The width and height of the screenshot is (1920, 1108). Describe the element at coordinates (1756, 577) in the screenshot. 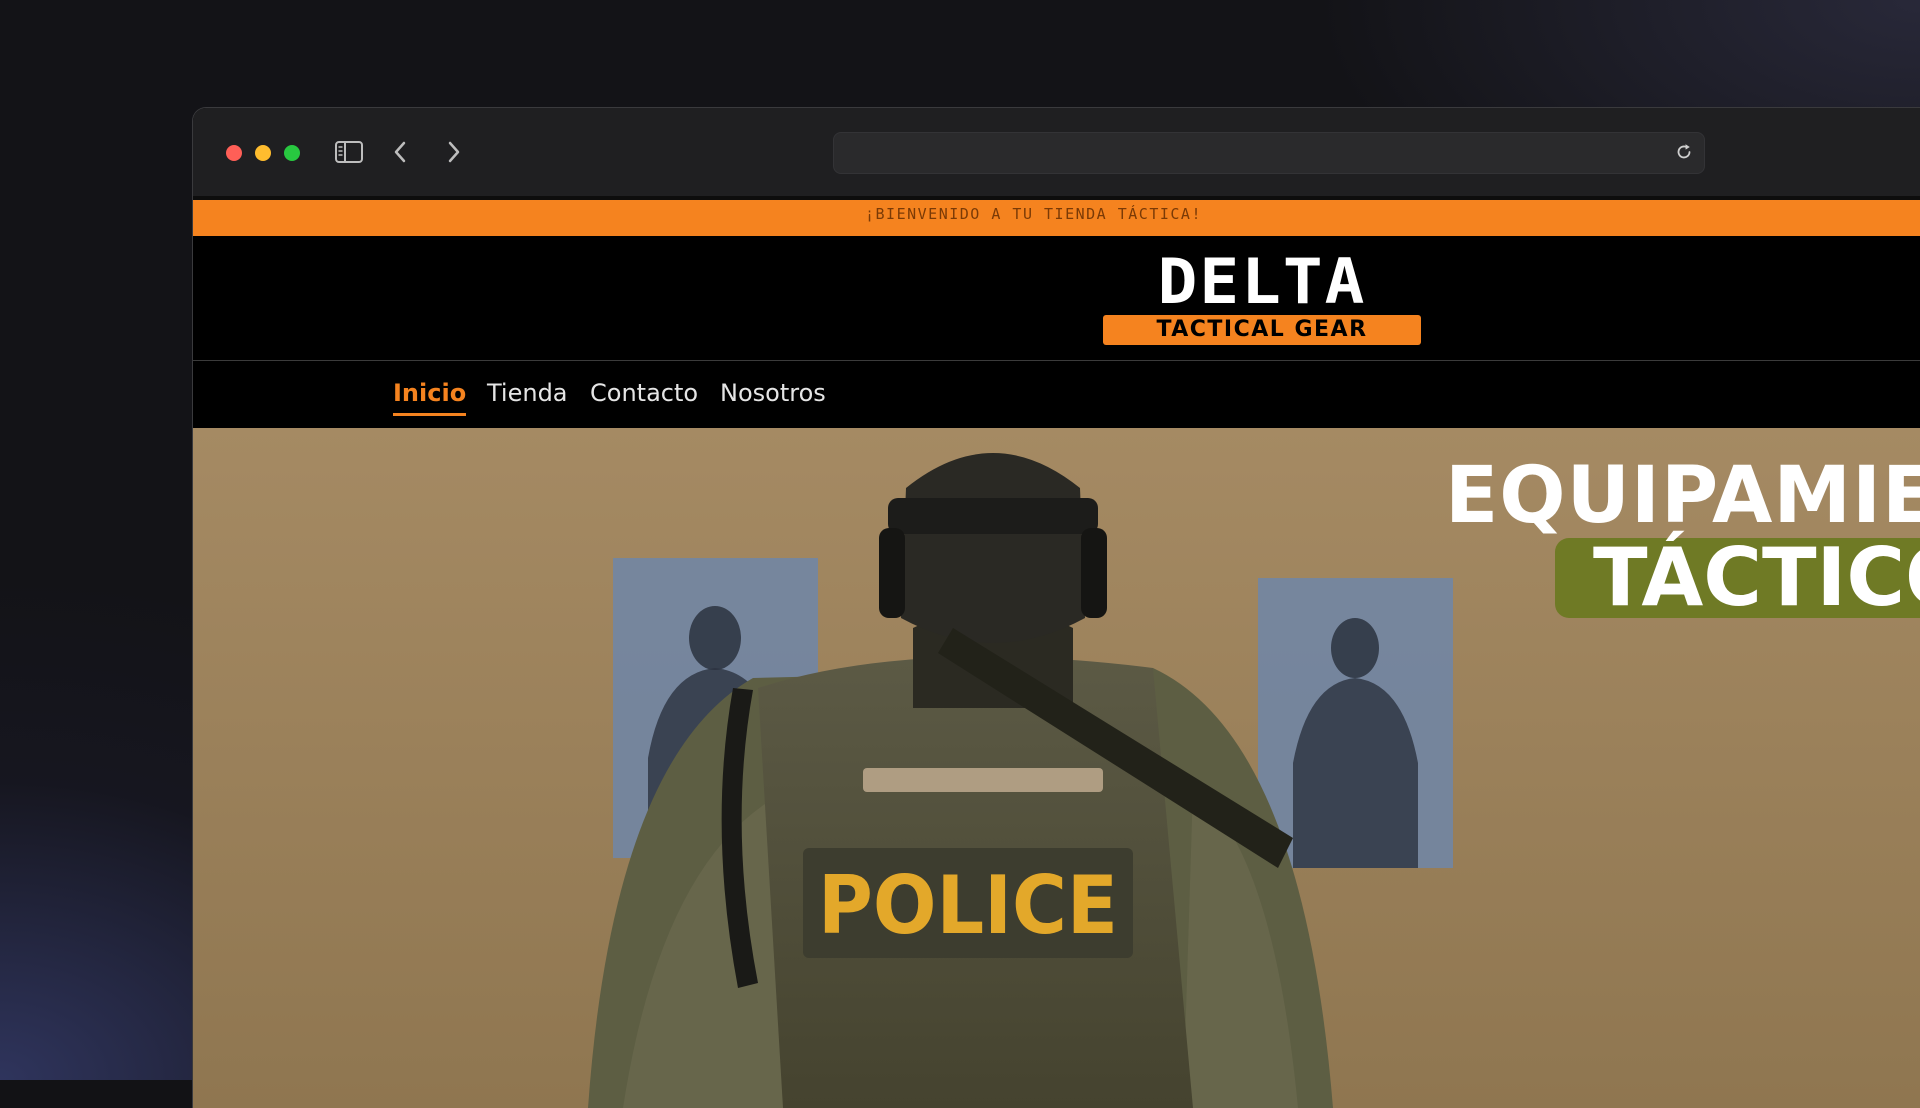

I see `hero-subtitle: TÁCTICO` at that location.